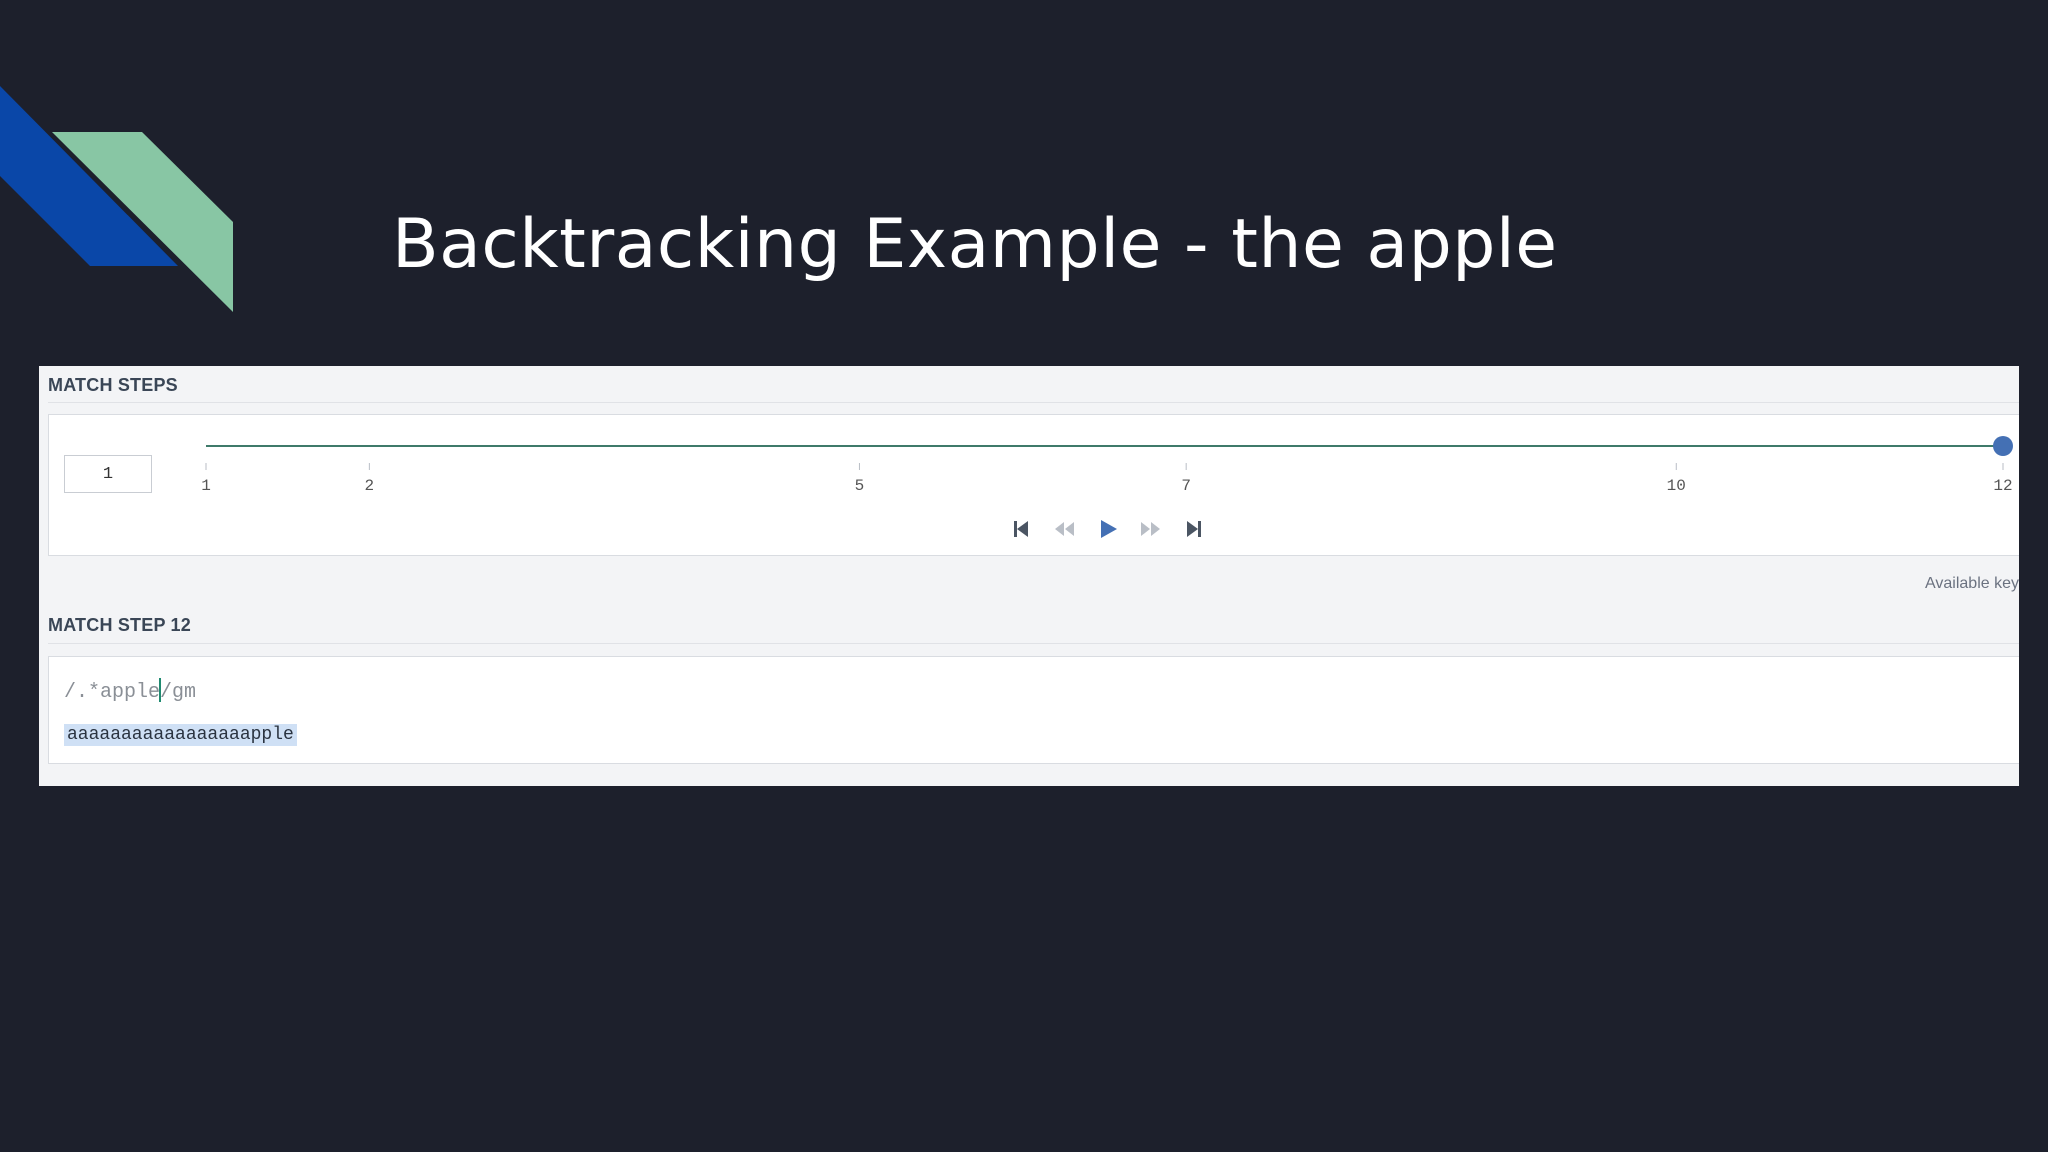 This screenshot has width=2048, height=1152. What do you see at coordinates (112, 692) in the screenshot?
I see `regex-before-cursor: /.*apple` at bounding box center [112, 692].